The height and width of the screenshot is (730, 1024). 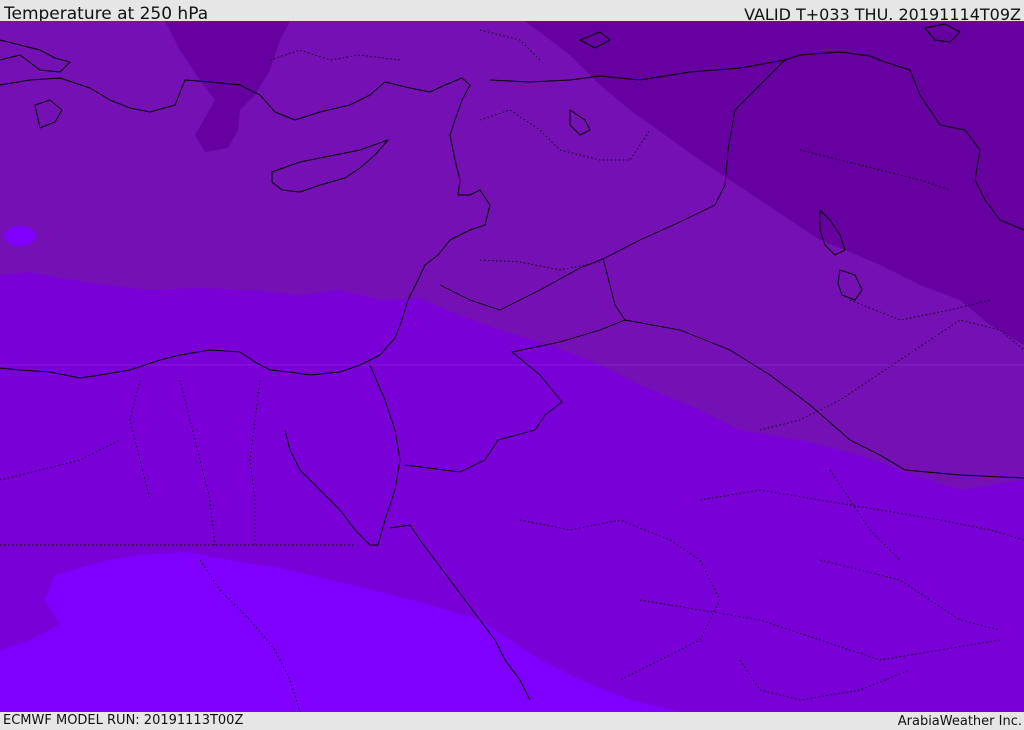 What do you see at coordinates (123, 720) in the screenshot?
I see `model-run-label: ECMWF MODEL RUN: 20191113T00Z` at bounding box center [123, 720].